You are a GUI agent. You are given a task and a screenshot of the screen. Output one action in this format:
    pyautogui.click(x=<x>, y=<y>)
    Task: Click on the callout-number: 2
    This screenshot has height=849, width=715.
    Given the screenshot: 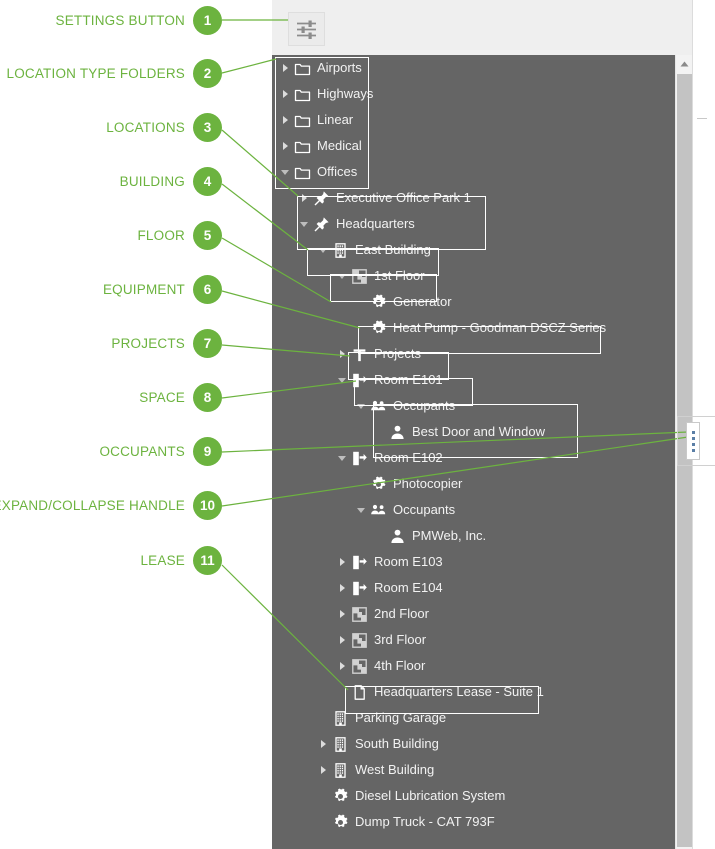 What is the action you would take?
    pyautogui.click(x=207, y=73)
    